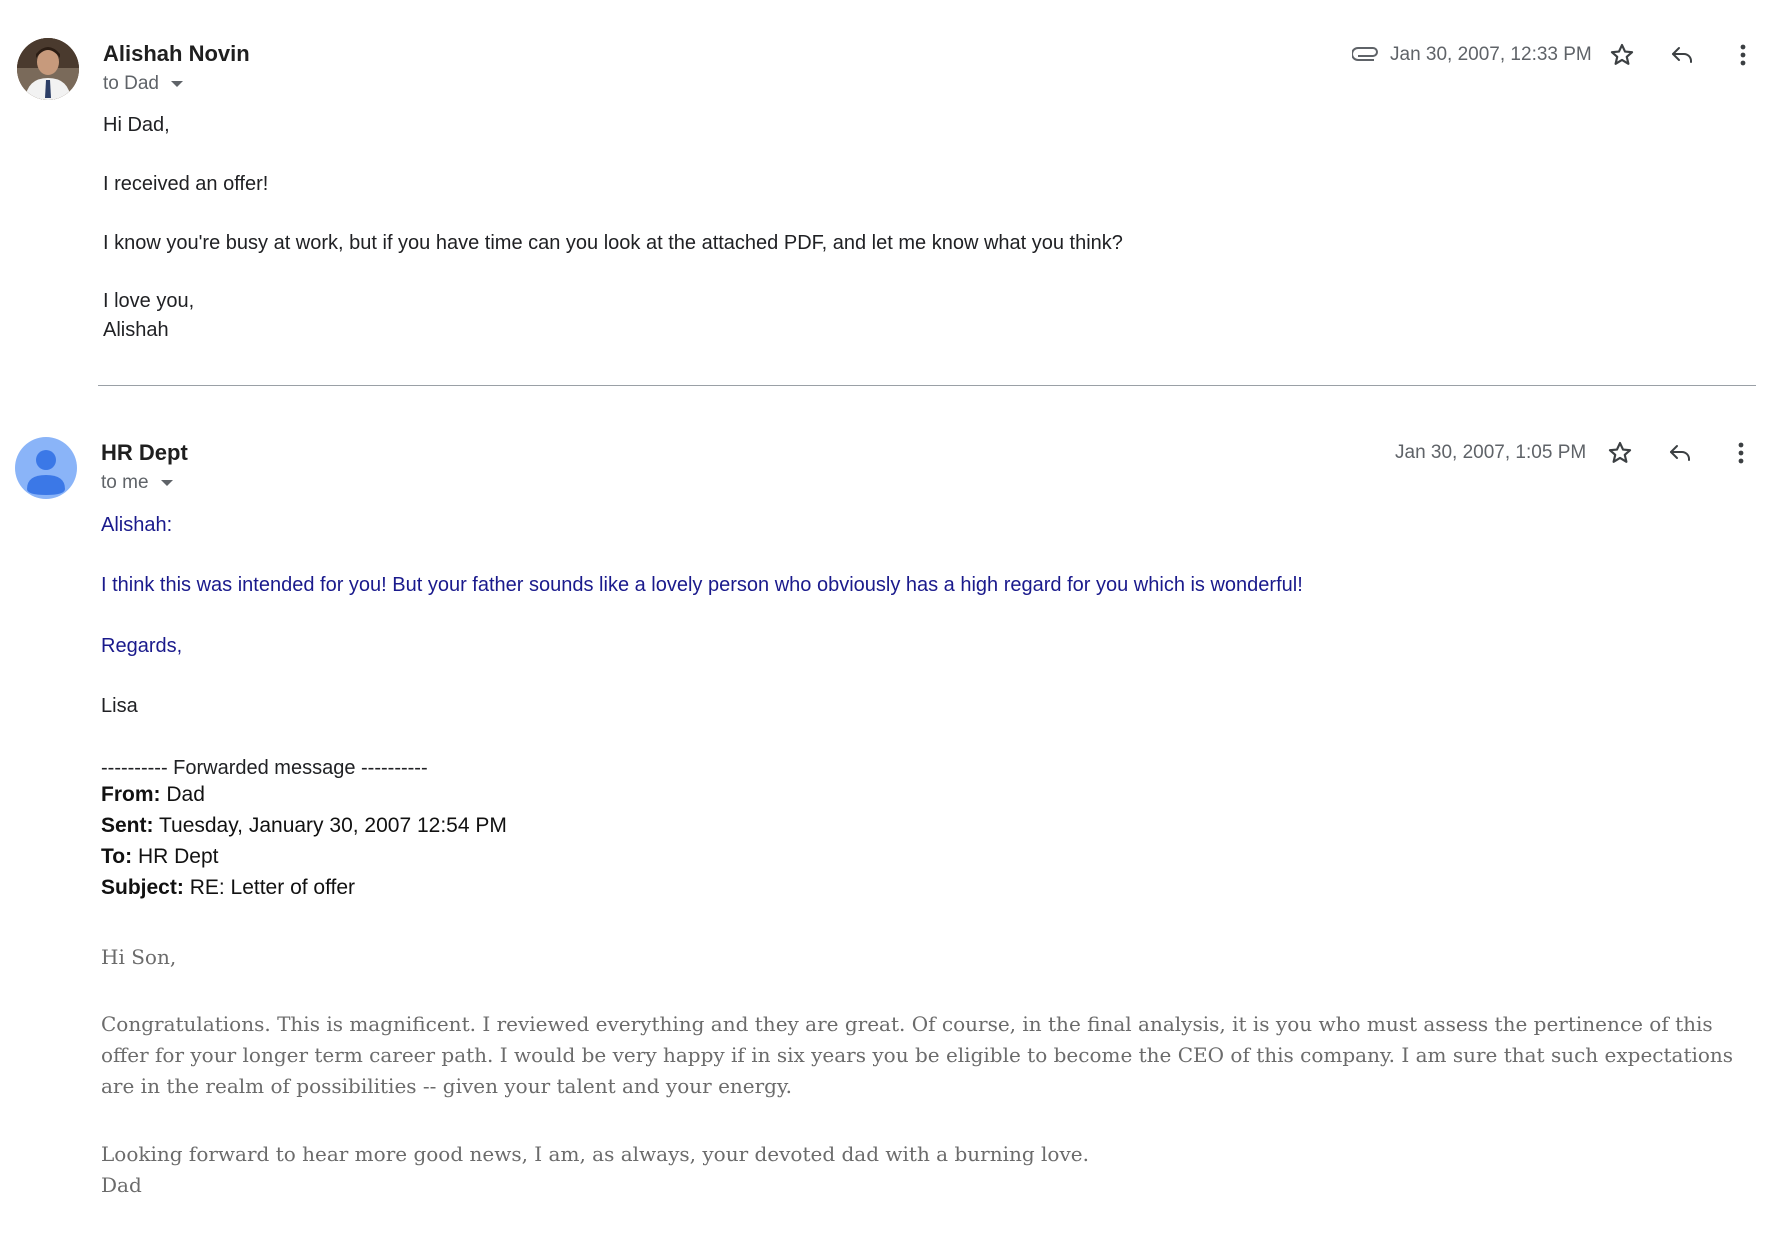 This screenshot has width=1781, height=1253. I want to click on message-date: Jan 30, 2007, 1:05 PM, so click(1491, 452).